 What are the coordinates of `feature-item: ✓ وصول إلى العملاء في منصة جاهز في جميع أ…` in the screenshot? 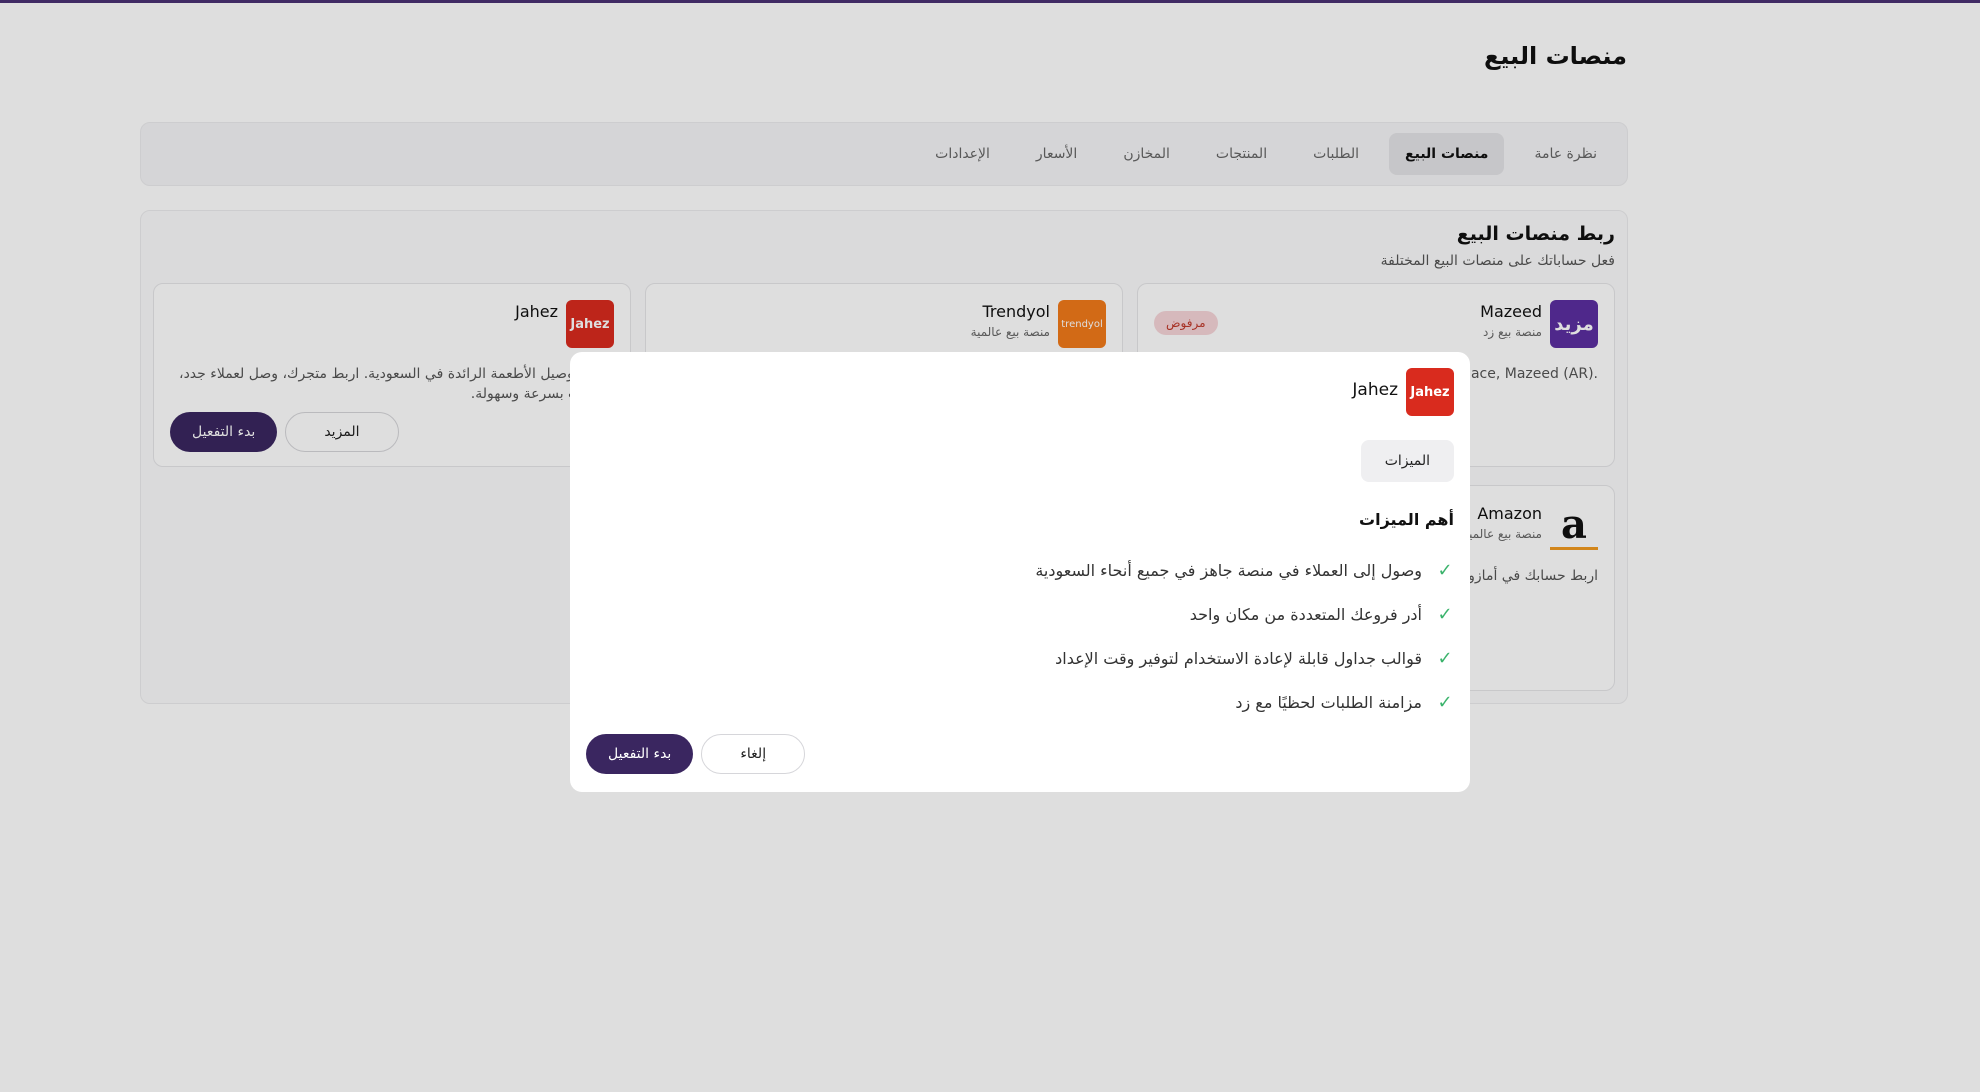 It's located at (1244, 570).